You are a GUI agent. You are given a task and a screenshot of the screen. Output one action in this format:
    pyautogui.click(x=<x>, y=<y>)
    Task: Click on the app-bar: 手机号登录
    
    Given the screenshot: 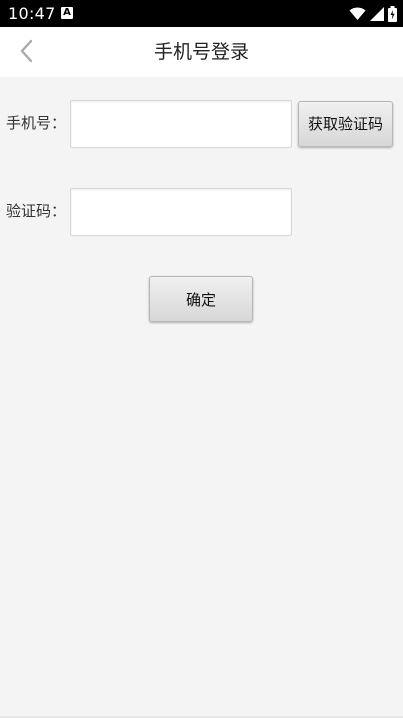 What is the action you would take?
    pyautogui.click(x=201, y=52)
    